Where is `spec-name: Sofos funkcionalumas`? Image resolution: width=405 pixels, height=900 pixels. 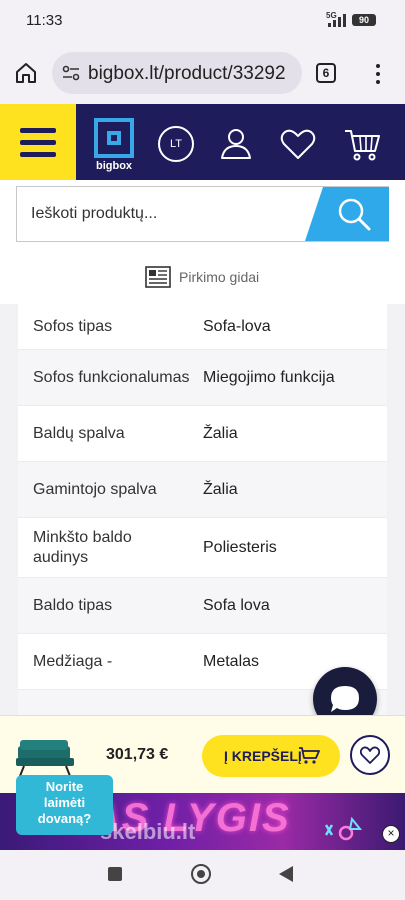
spec-name: Sofos funkcionalumas is located at coordinates (111, 377).